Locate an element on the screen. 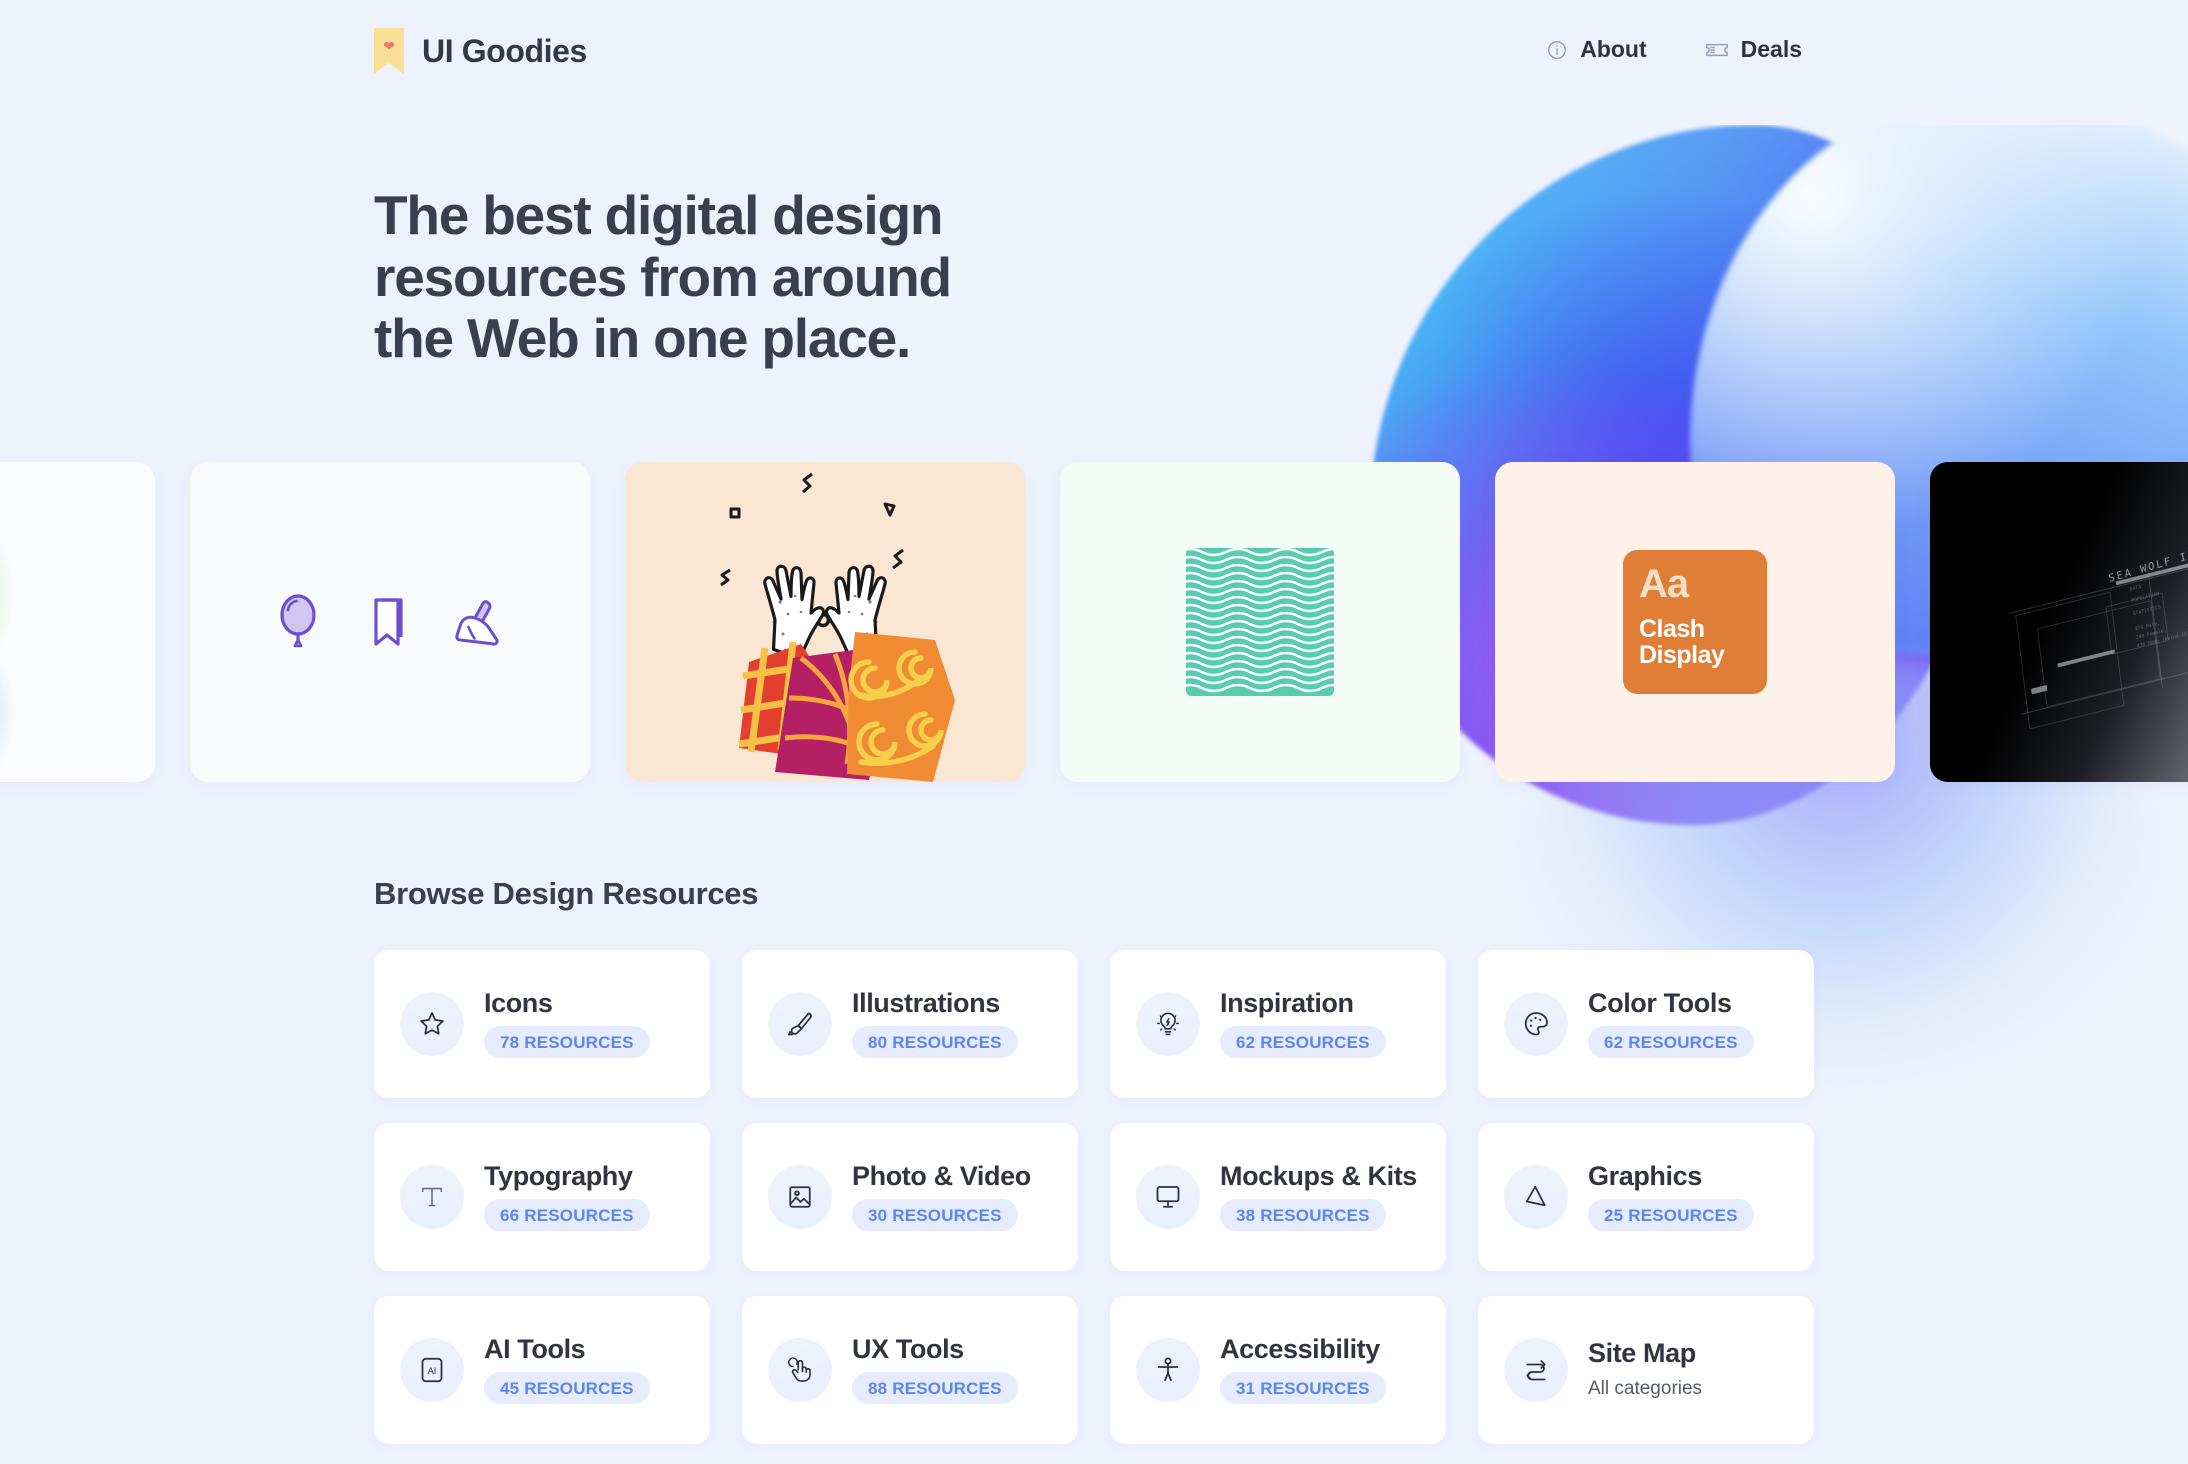 The width and height of the screenshot is (2188, 1464). category-badge: 66 RESOURCES is located at coordinates (567, 1215).